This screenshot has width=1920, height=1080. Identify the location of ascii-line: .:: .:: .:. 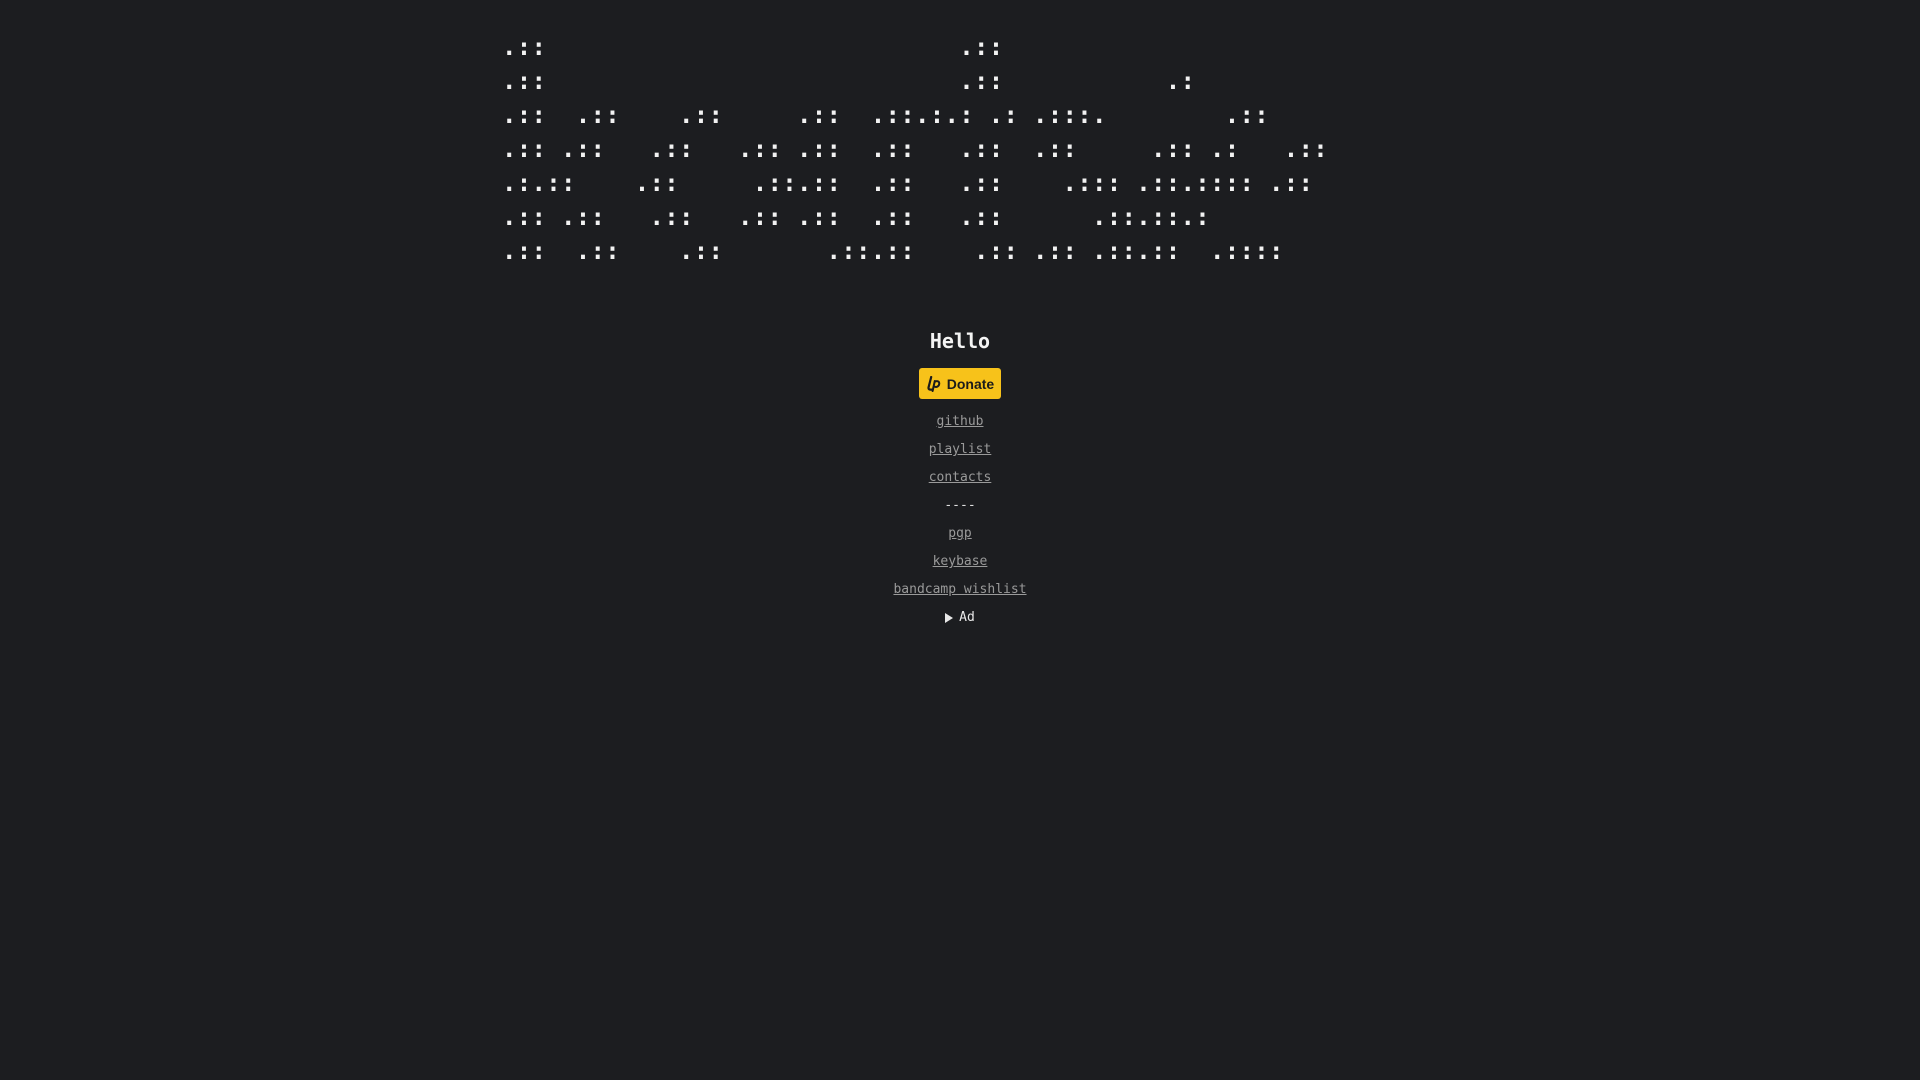
(849, 81).